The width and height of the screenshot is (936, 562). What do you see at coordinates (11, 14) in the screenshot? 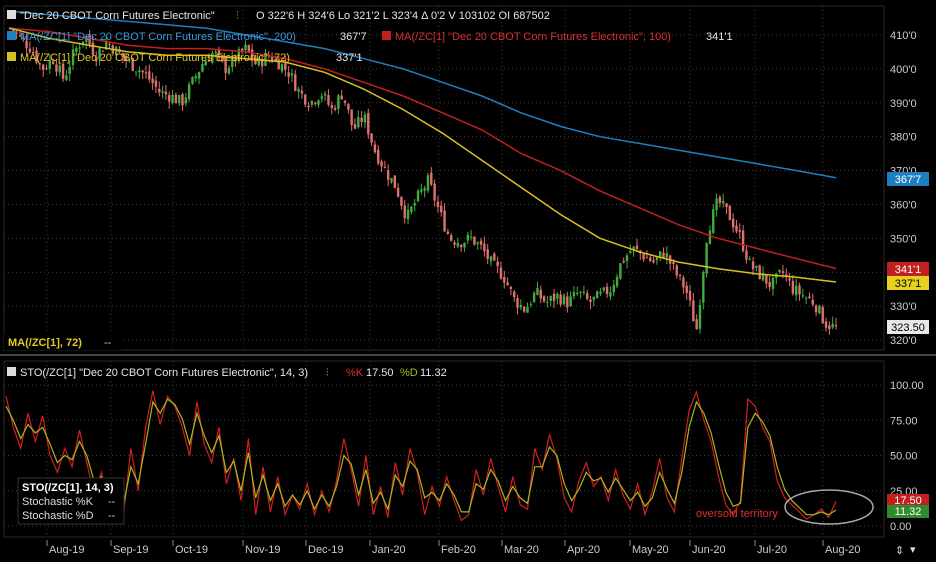
I see `symbol-checkbox-icon` at bounding box center [11, 14].